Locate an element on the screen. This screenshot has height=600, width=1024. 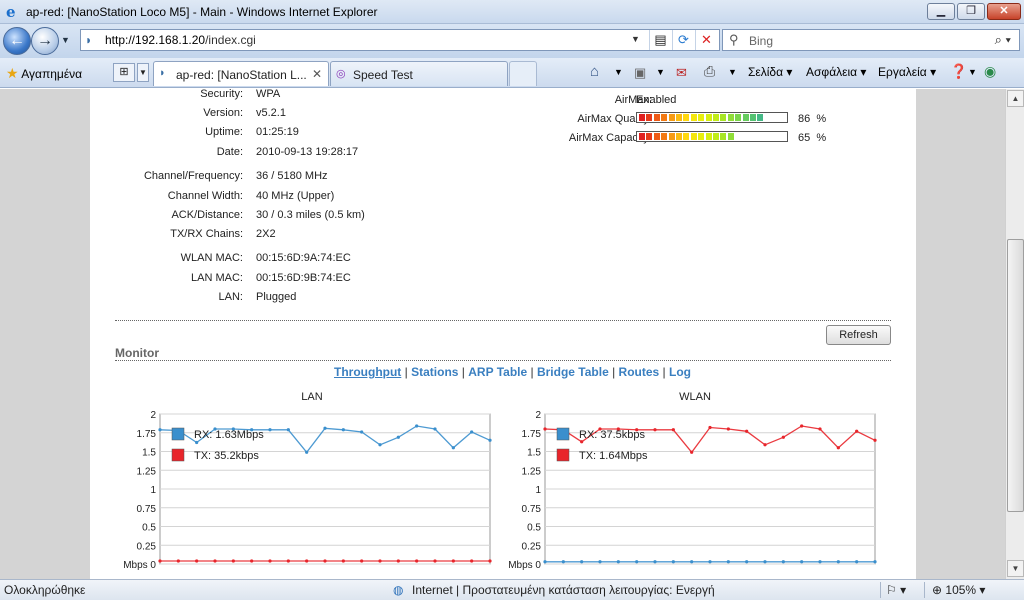
monitor-tab-bridge-table: Bridge Table is located at coordinates (573, 372).